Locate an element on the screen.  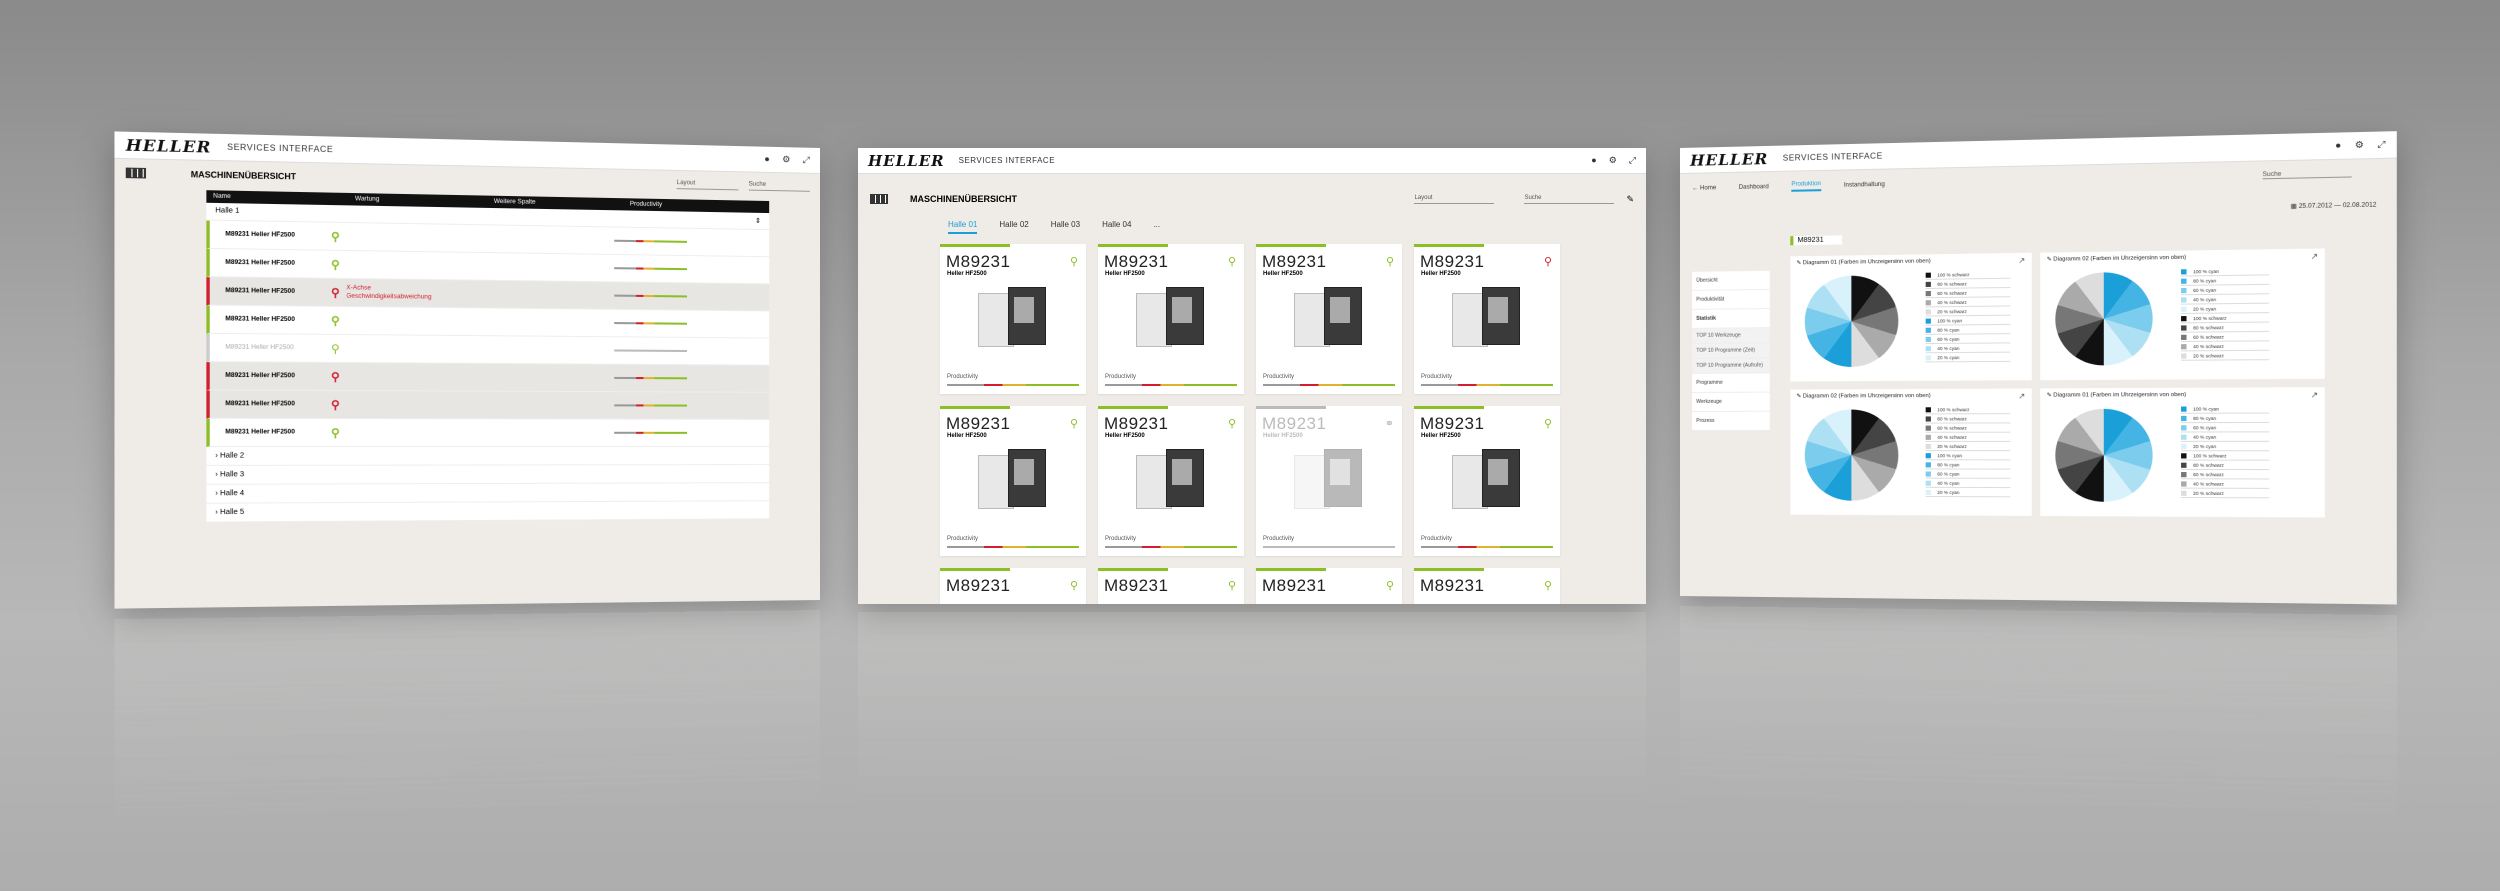
nav-dashboard: Dashboard is located at coordinates (1754, 187).